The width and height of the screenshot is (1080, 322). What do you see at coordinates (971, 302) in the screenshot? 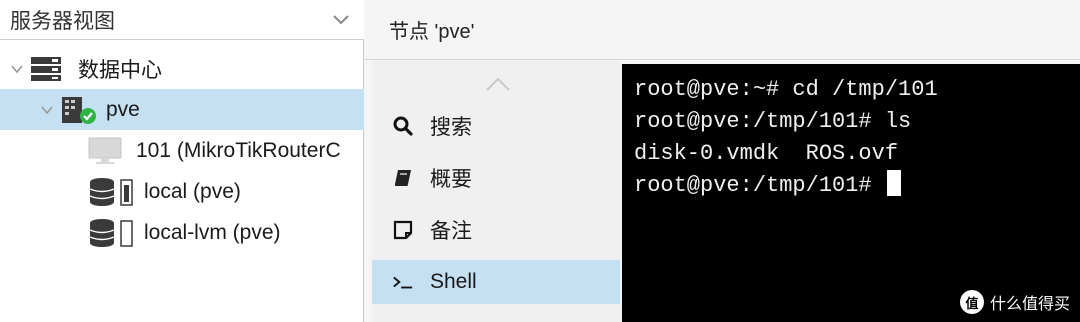
I see `watermark-badge-icon: 值` at bounding box center [971, 302].